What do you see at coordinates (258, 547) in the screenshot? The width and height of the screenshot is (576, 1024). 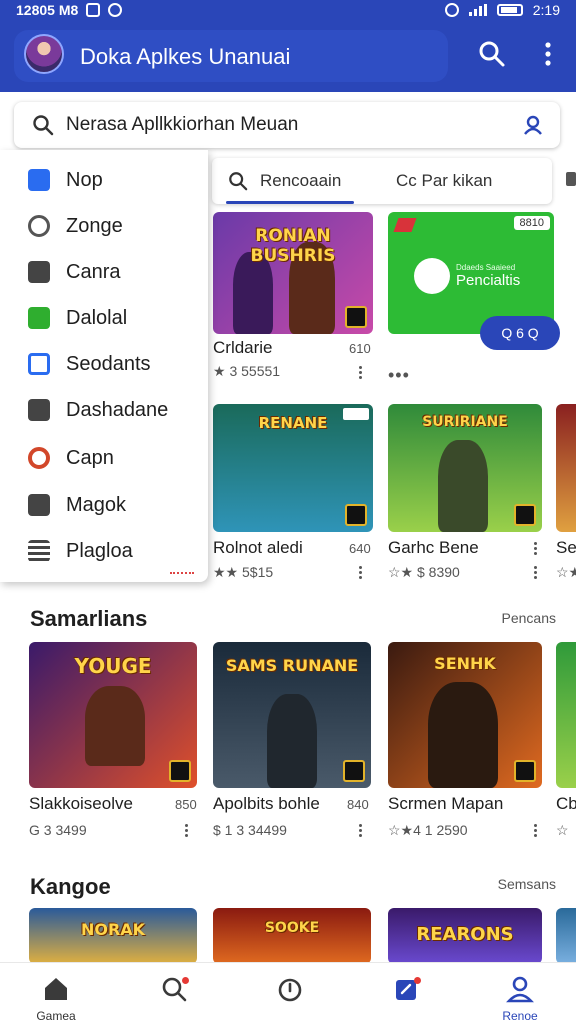 I see `app-title: Rolnot aledi` at bounding box center [258, 547].